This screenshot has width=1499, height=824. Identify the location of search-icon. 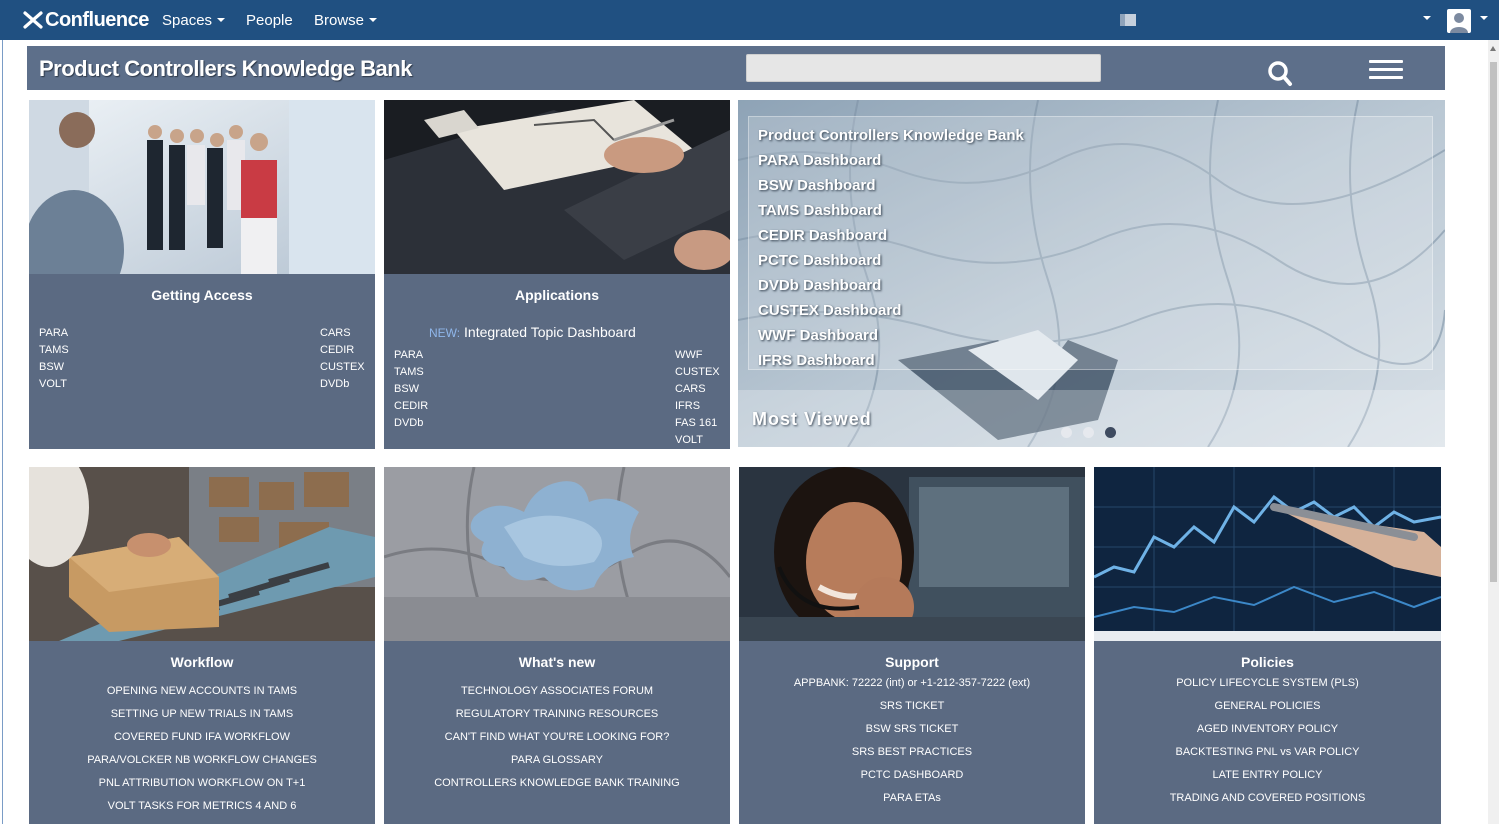
(1280, 74).